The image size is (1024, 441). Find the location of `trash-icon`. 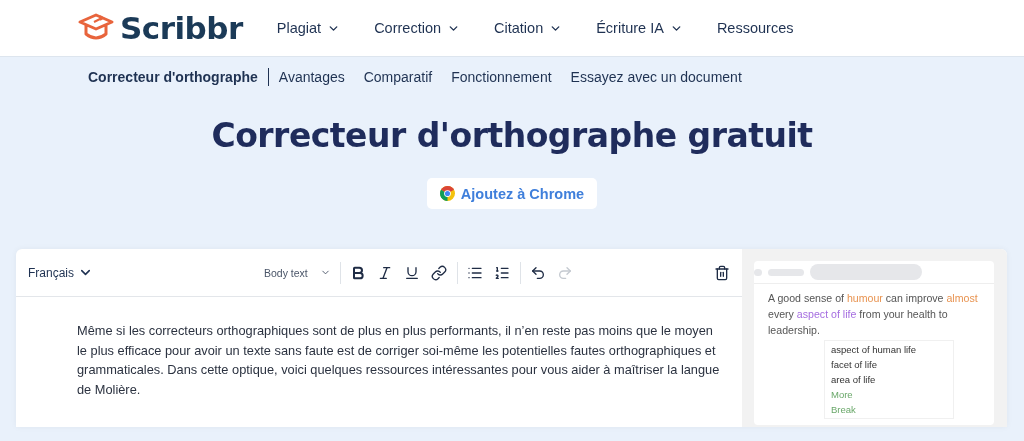

trash-icon is located at coordinates (722, 272).